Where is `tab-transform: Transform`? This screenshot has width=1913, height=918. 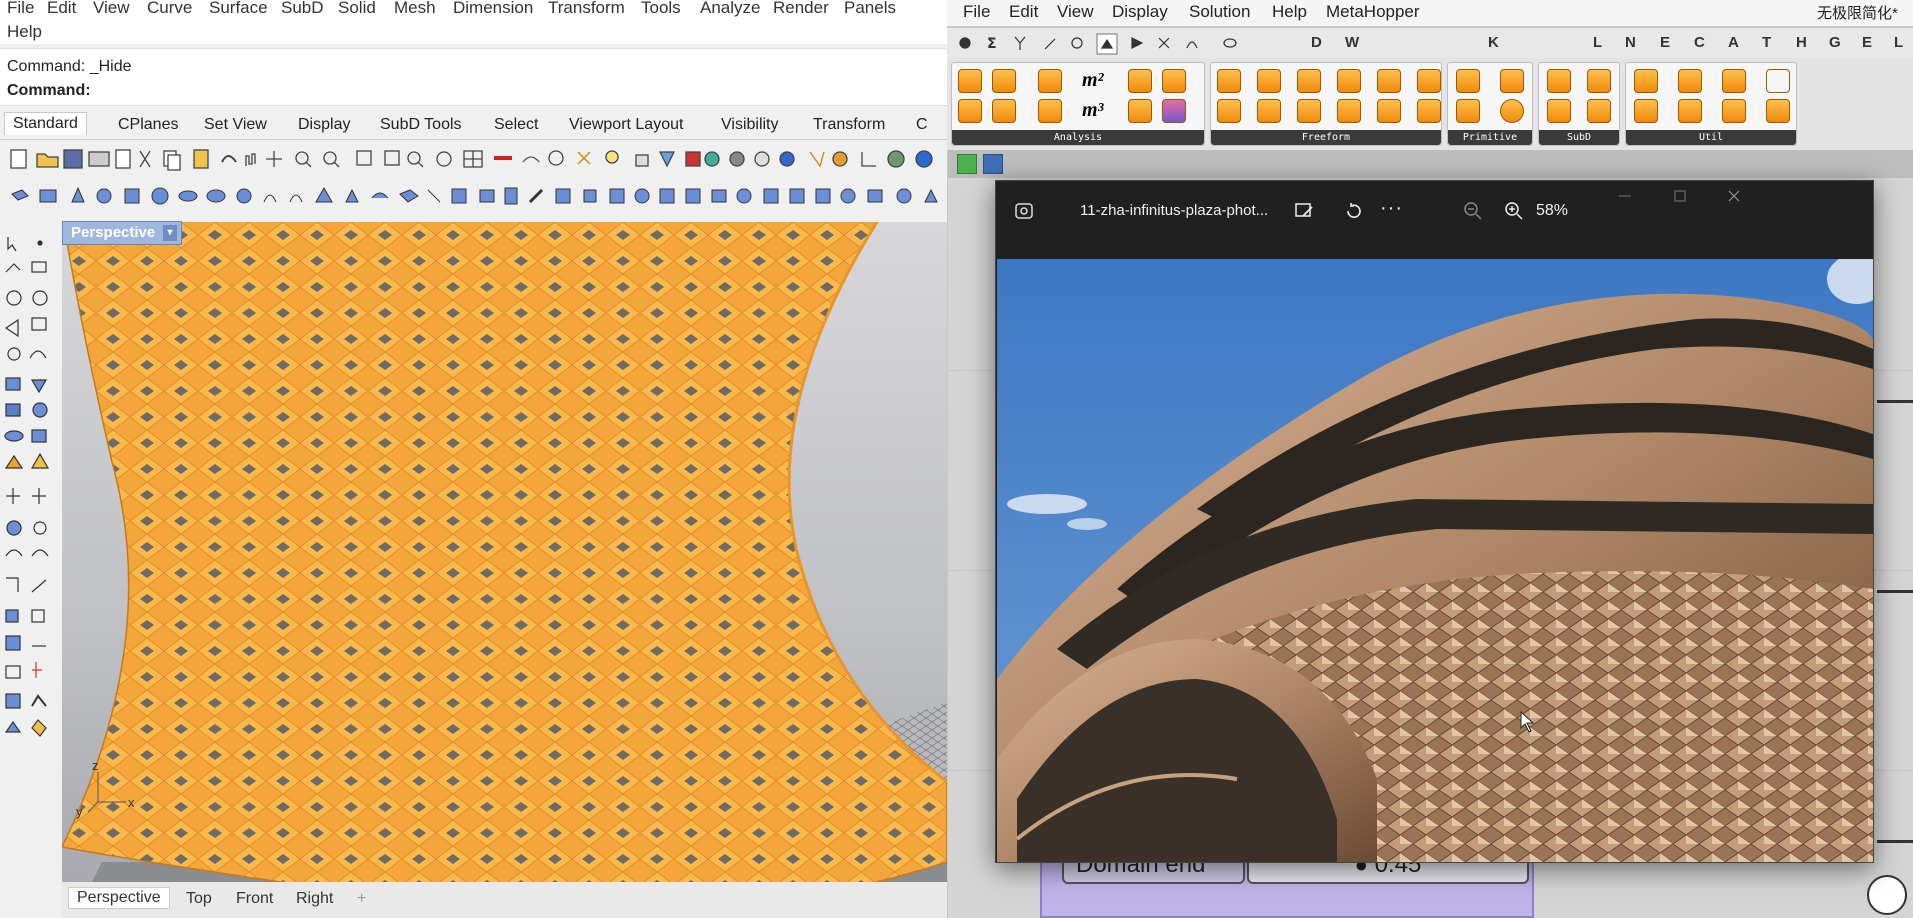
tab-transform: Transform is located at coordinates (849, 125).